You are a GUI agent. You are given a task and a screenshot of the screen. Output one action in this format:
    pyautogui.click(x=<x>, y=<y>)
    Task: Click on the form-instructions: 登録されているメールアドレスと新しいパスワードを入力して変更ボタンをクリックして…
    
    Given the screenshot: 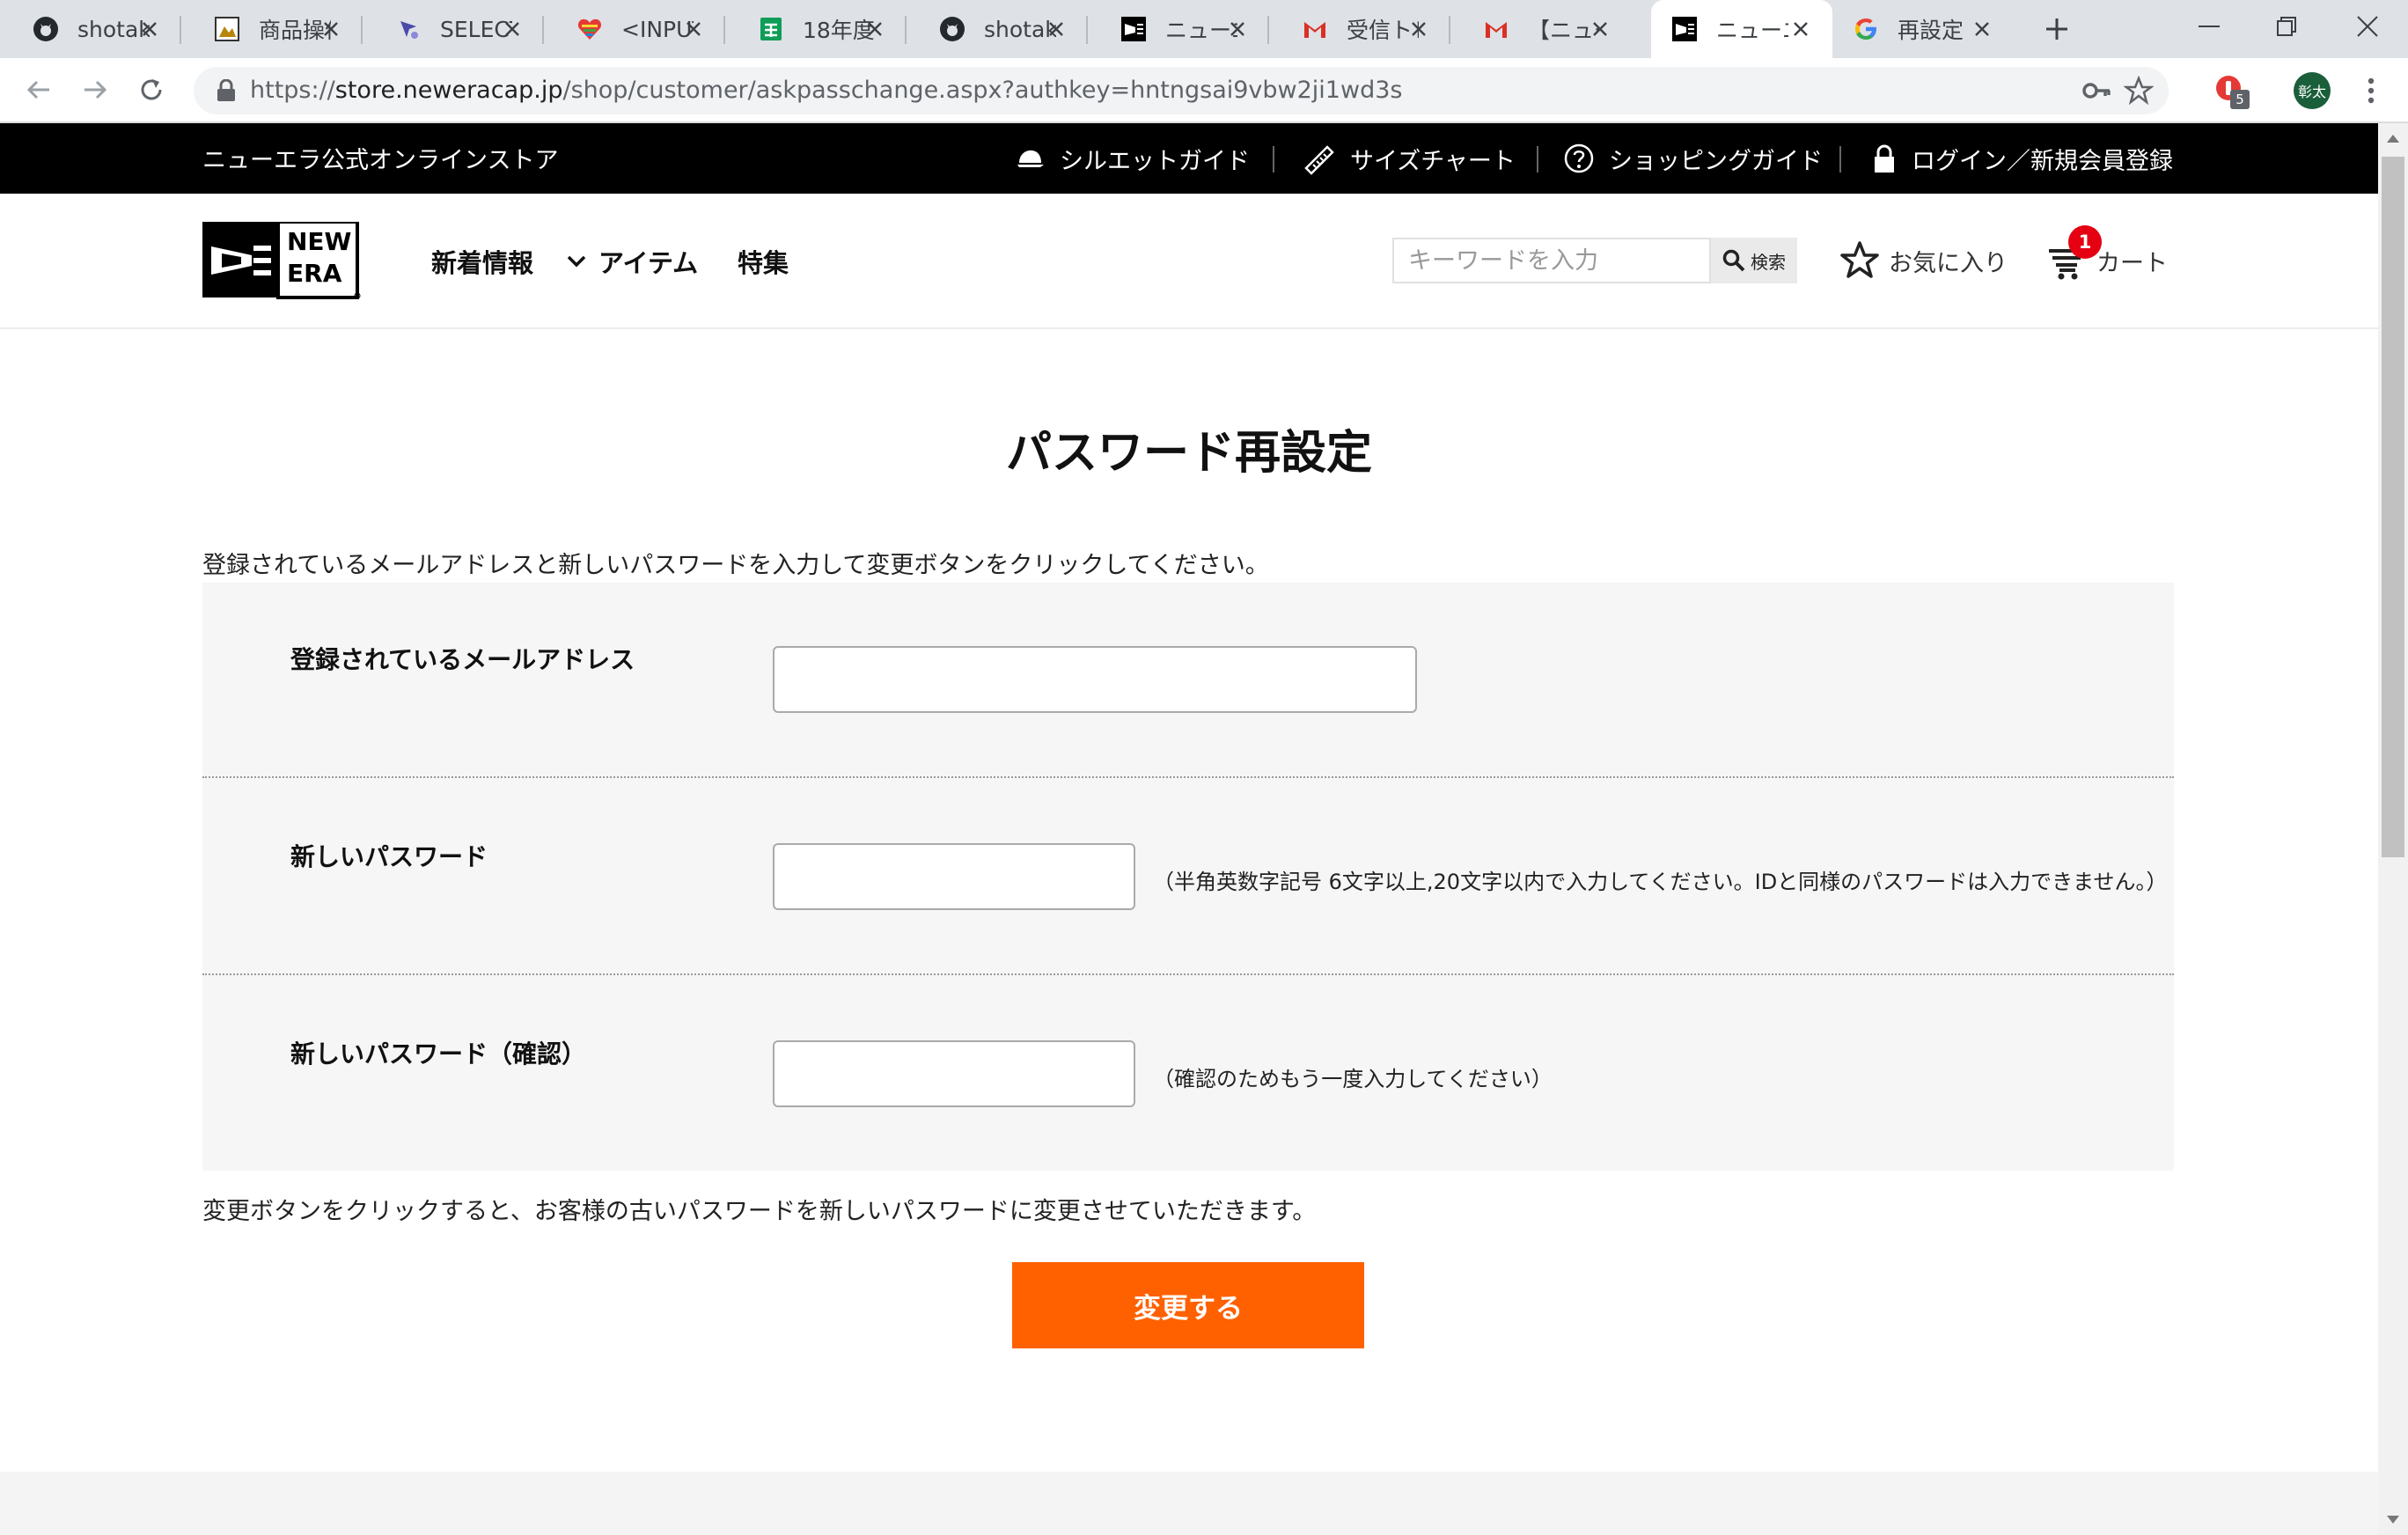 What is the action you would take?
    pyautogui.click(x=735, y=565)
    